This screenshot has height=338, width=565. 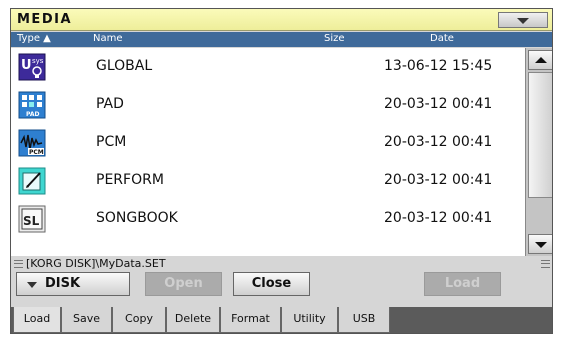 I want to click on file-name: PERFORM, so click(x=130, y=180).